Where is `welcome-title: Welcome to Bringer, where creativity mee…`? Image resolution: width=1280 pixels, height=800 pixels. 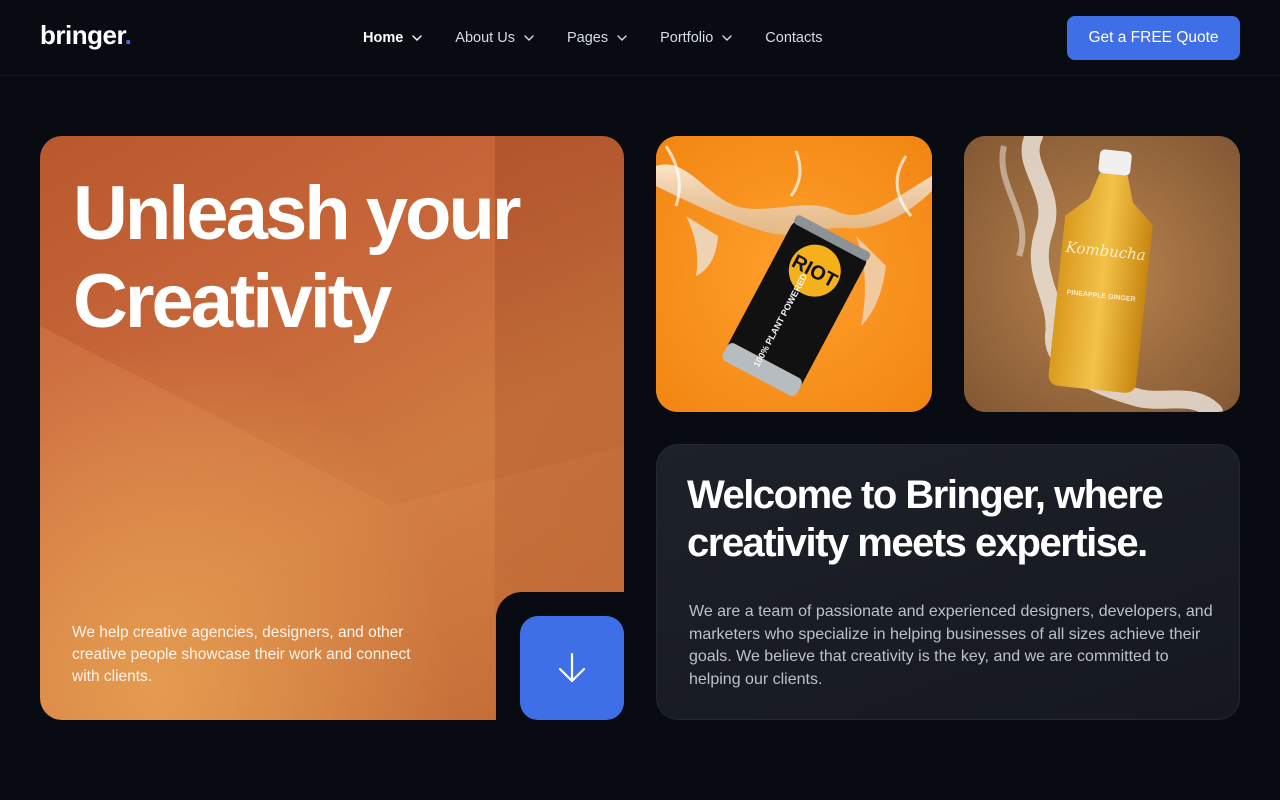
welcome-title: Welcome to Bringer, where creativity mee… is located at coordinates (925, 519).